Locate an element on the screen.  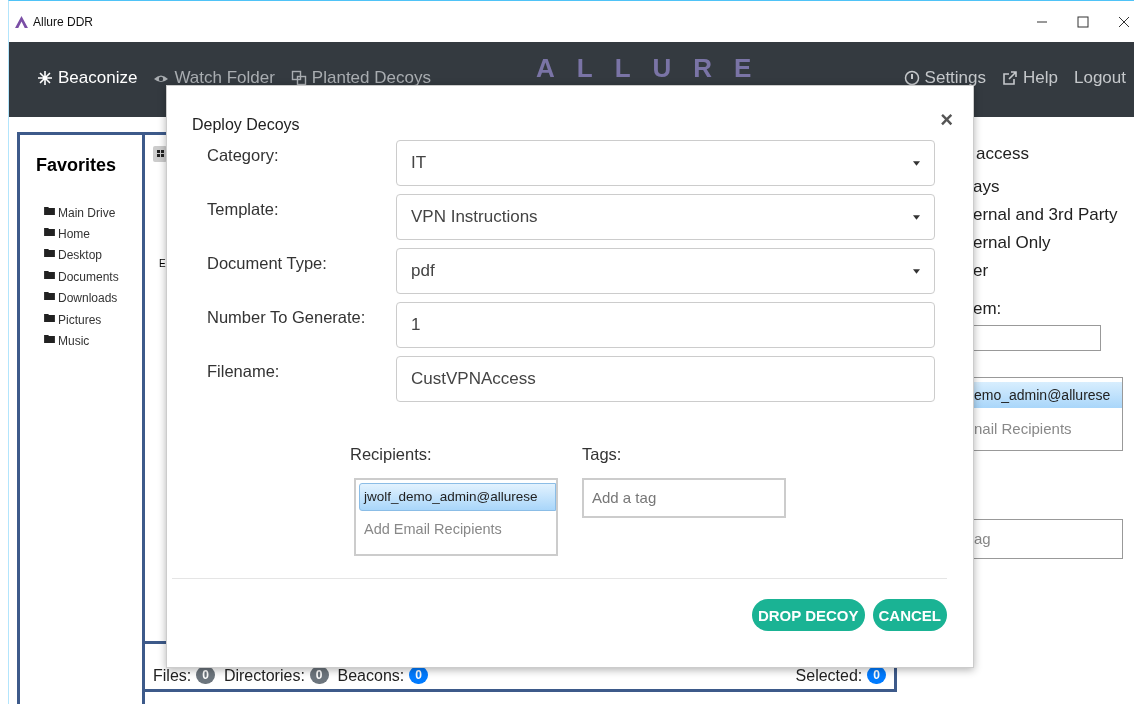
input-field is located at coordinates (1037, 338).